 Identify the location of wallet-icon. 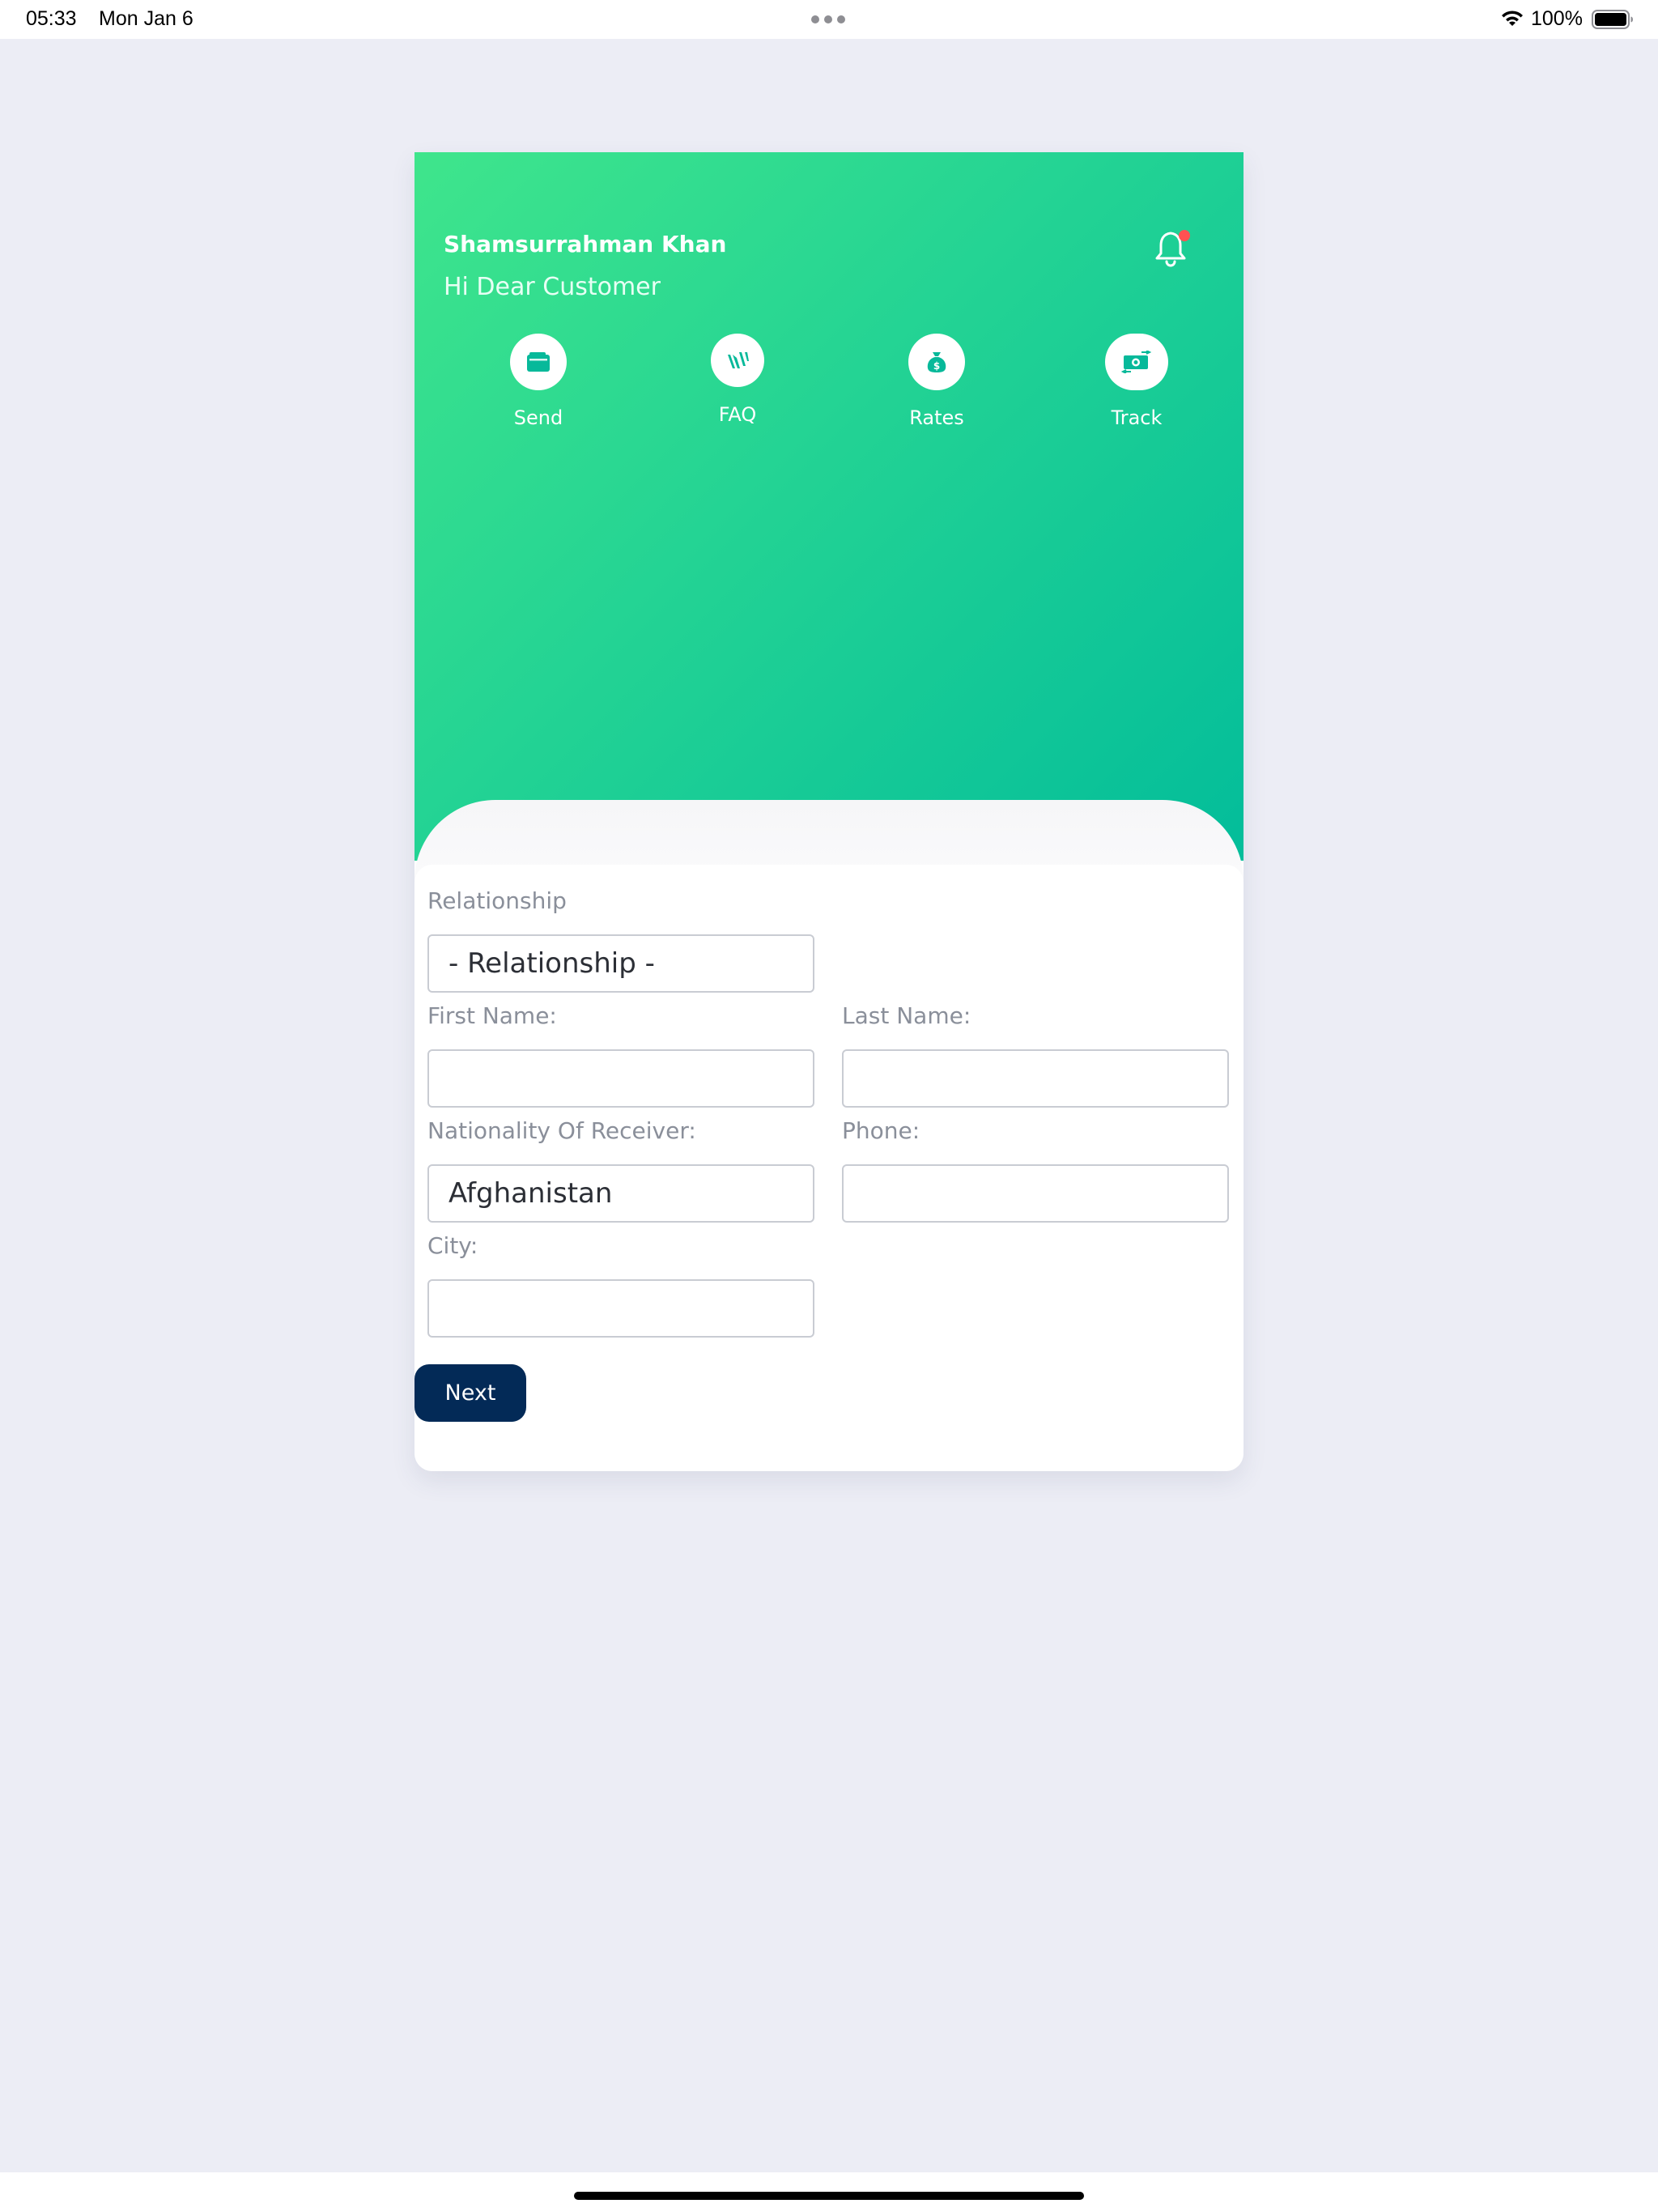
(538, 362).